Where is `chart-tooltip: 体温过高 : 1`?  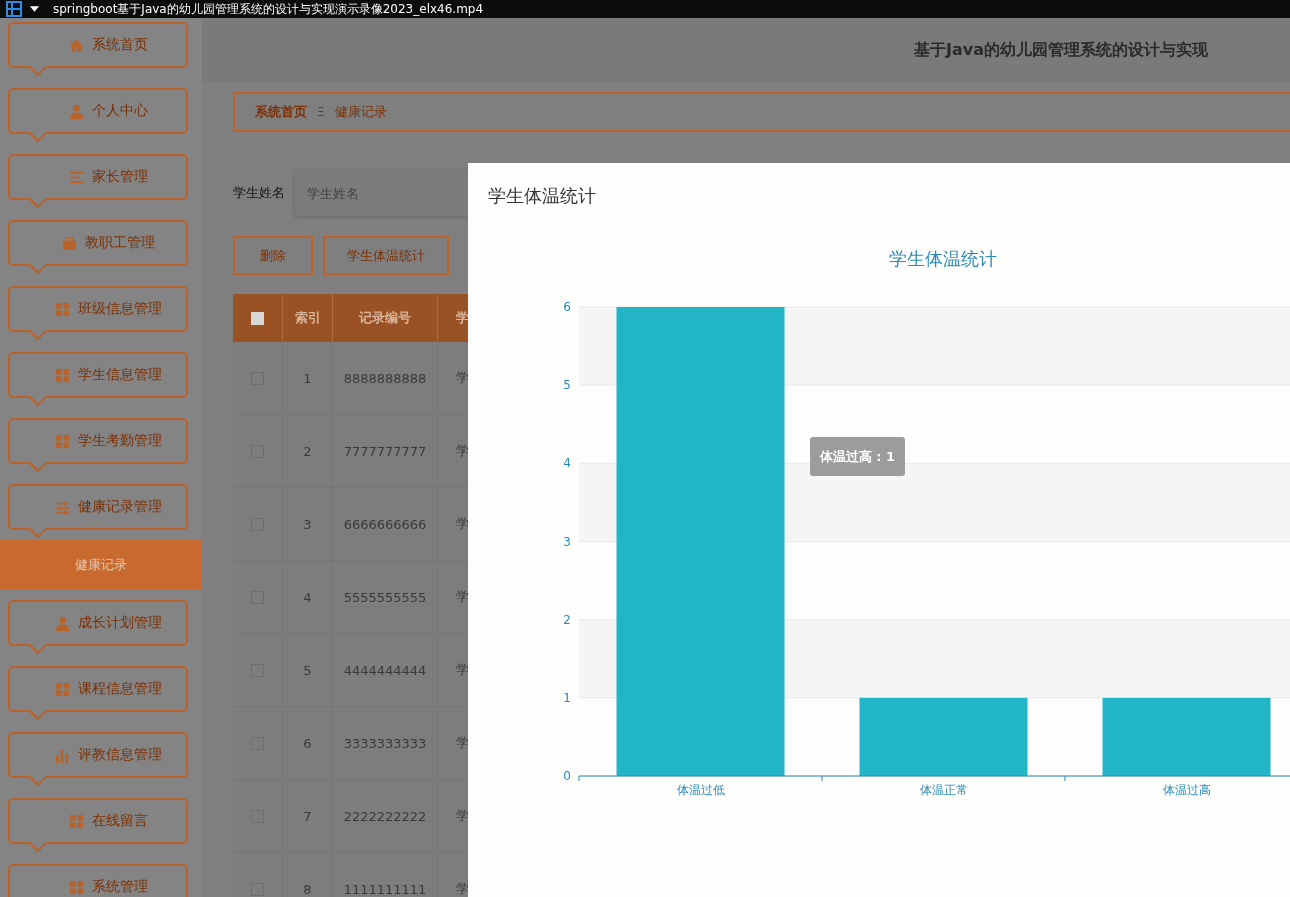
chart-tooltip: 体温过高 : 1 is located at coordinates (857, 456).